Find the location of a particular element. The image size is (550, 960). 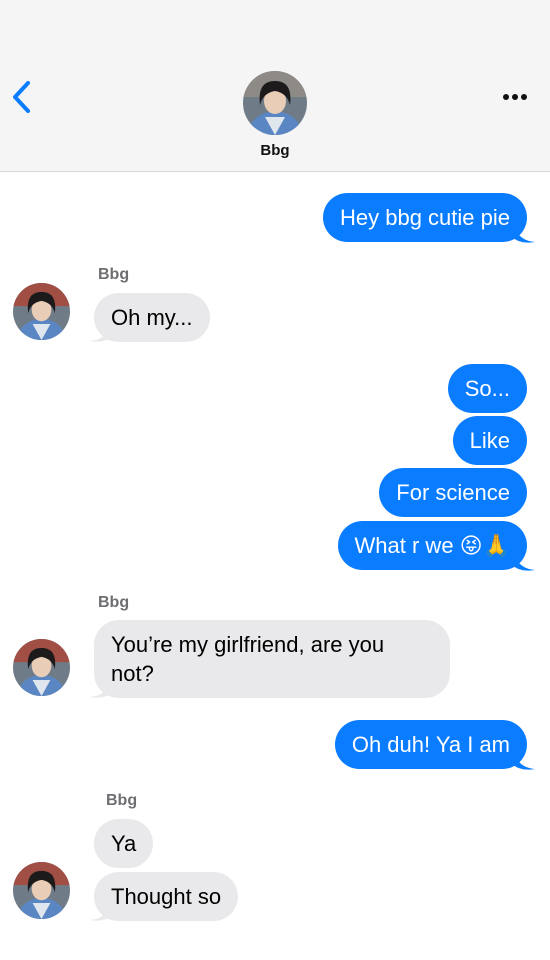

received-message-bubble: You’re my girlfriend, are you not? is located at coordinates (272, 659).